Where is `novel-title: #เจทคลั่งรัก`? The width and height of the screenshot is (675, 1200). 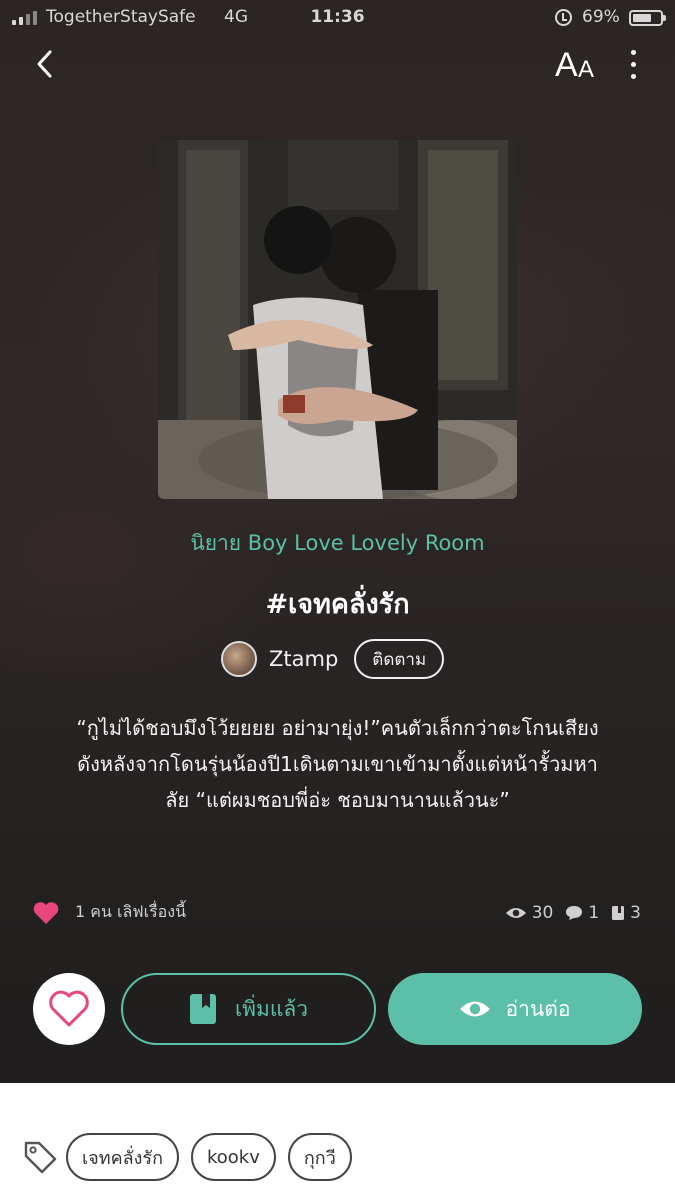 novel-title: #เจทคลั่งรัก is located at coordinates (337, 604).